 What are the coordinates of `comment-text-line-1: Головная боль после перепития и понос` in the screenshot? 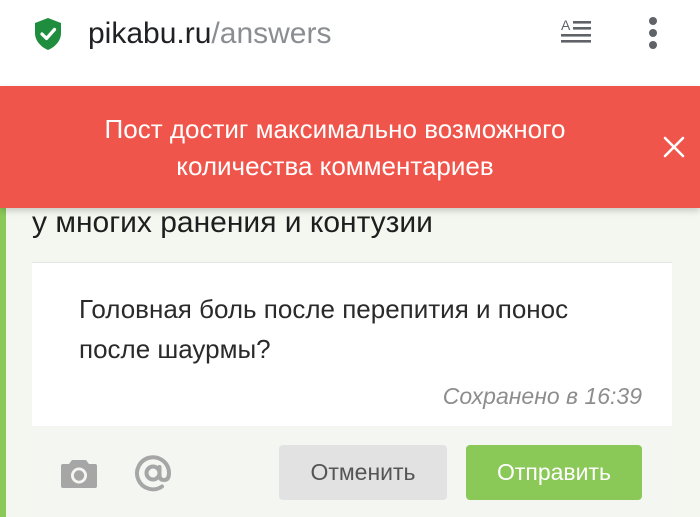 It's located at (324, 309).